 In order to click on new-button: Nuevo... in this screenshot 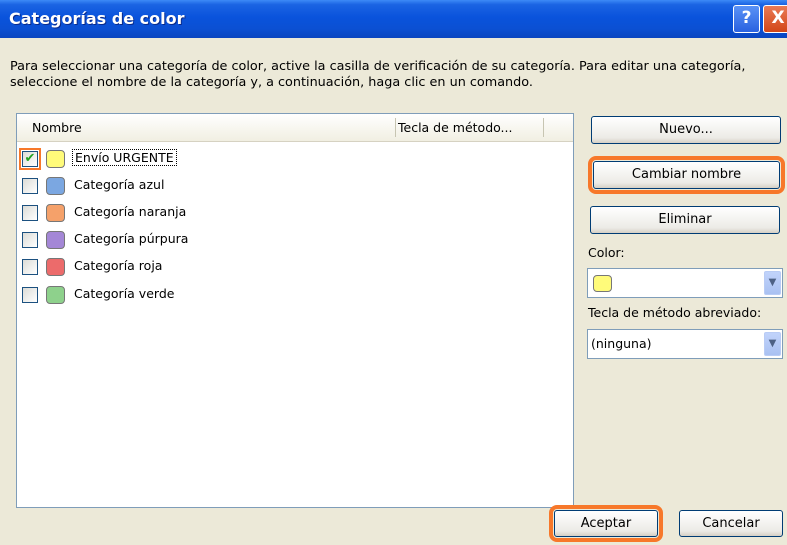, I will do `click(686, 130)`.